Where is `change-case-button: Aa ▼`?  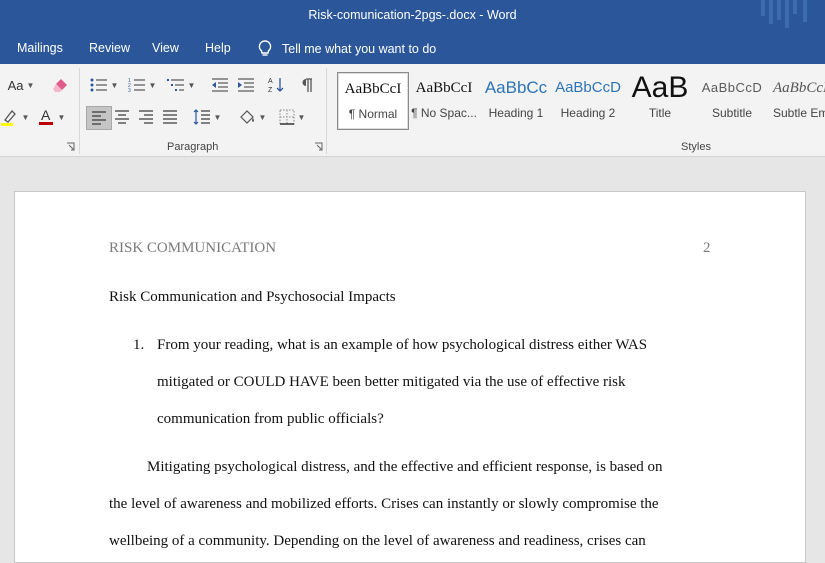 change-case-button: Aa ▼ is located at coordinates (21, 85).